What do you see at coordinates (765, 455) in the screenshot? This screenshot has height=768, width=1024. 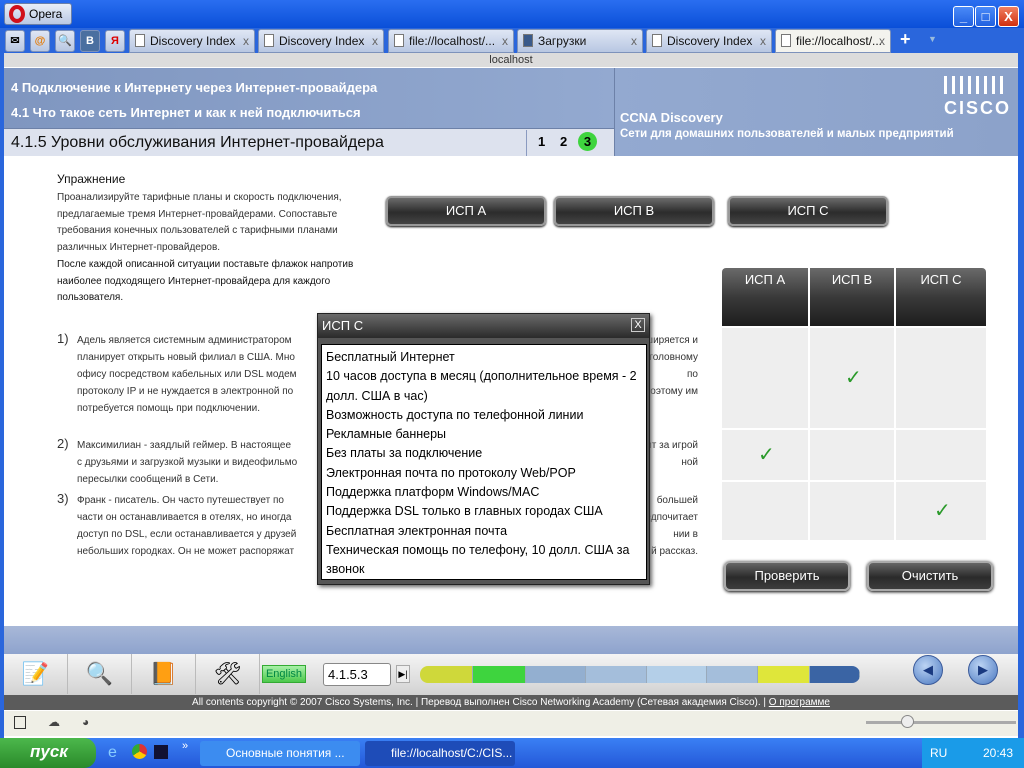 I see `answer-cell-2-1: ✓` at bounding box center [765, 455].